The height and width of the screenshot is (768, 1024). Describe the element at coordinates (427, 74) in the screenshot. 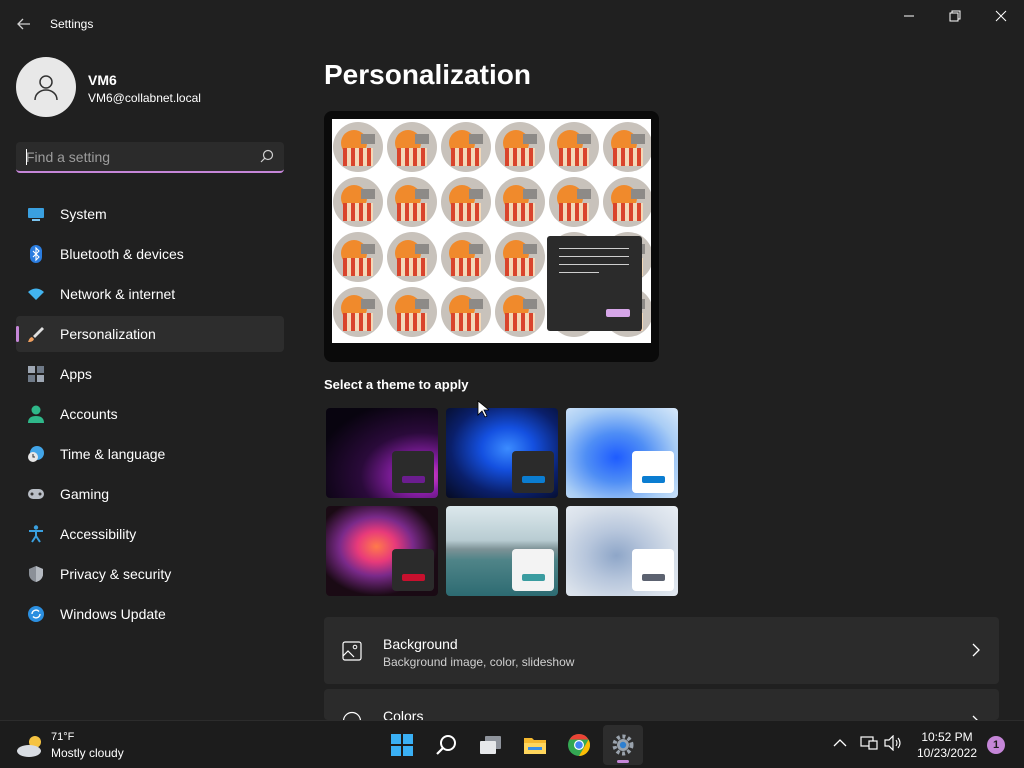

I see `page-title: Personalization` at that location.